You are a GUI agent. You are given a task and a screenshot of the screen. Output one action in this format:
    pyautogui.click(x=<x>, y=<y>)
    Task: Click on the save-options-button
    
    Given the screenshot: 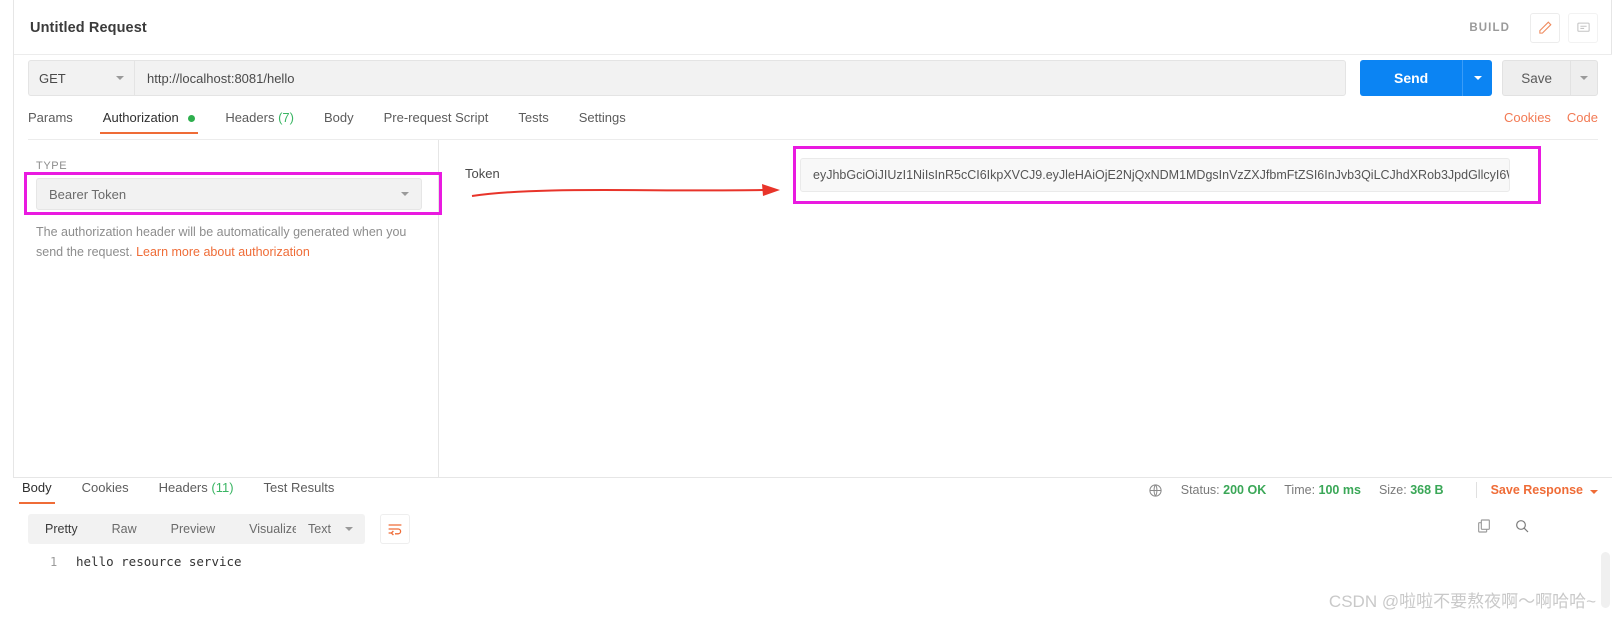 What is the action you would take?
    pyautogui.click(x=1584, y=78)
    